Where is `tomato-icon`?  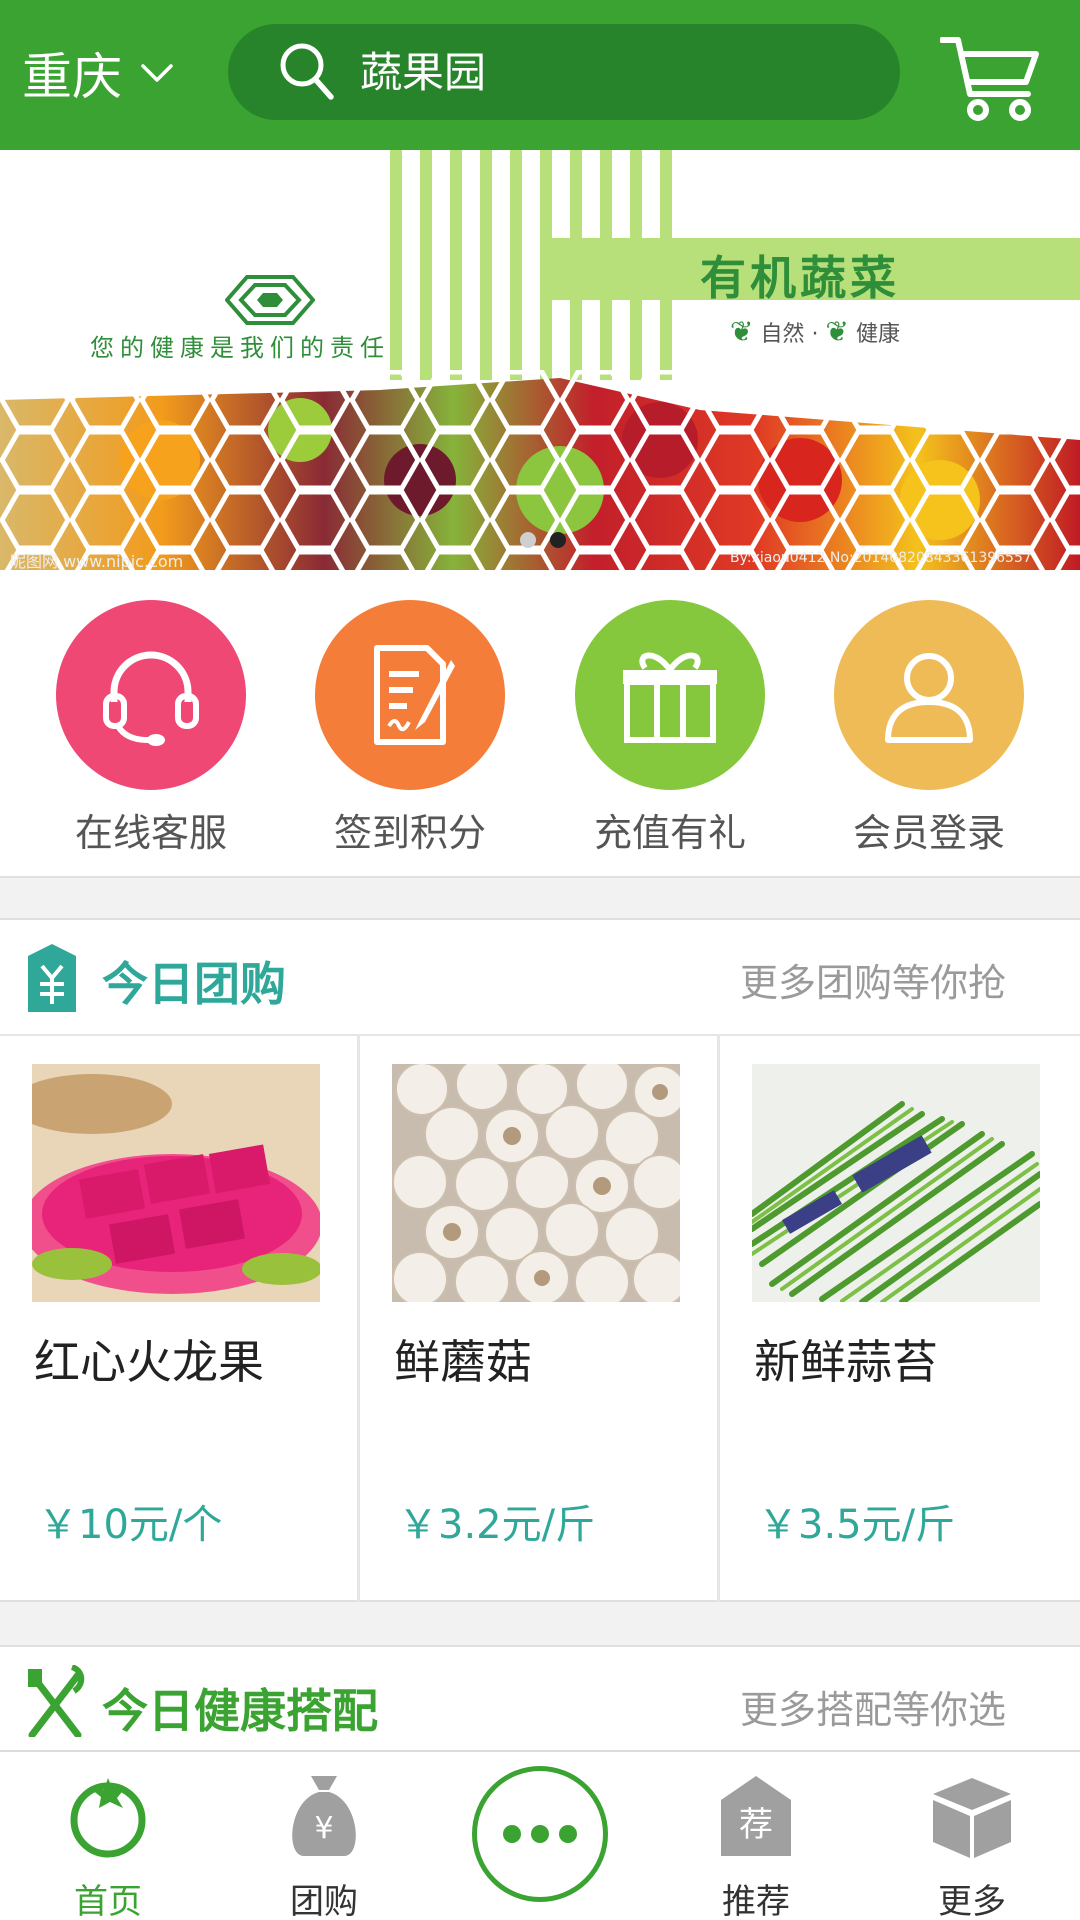
tomato-icon is located at coordinates (108, 1818).